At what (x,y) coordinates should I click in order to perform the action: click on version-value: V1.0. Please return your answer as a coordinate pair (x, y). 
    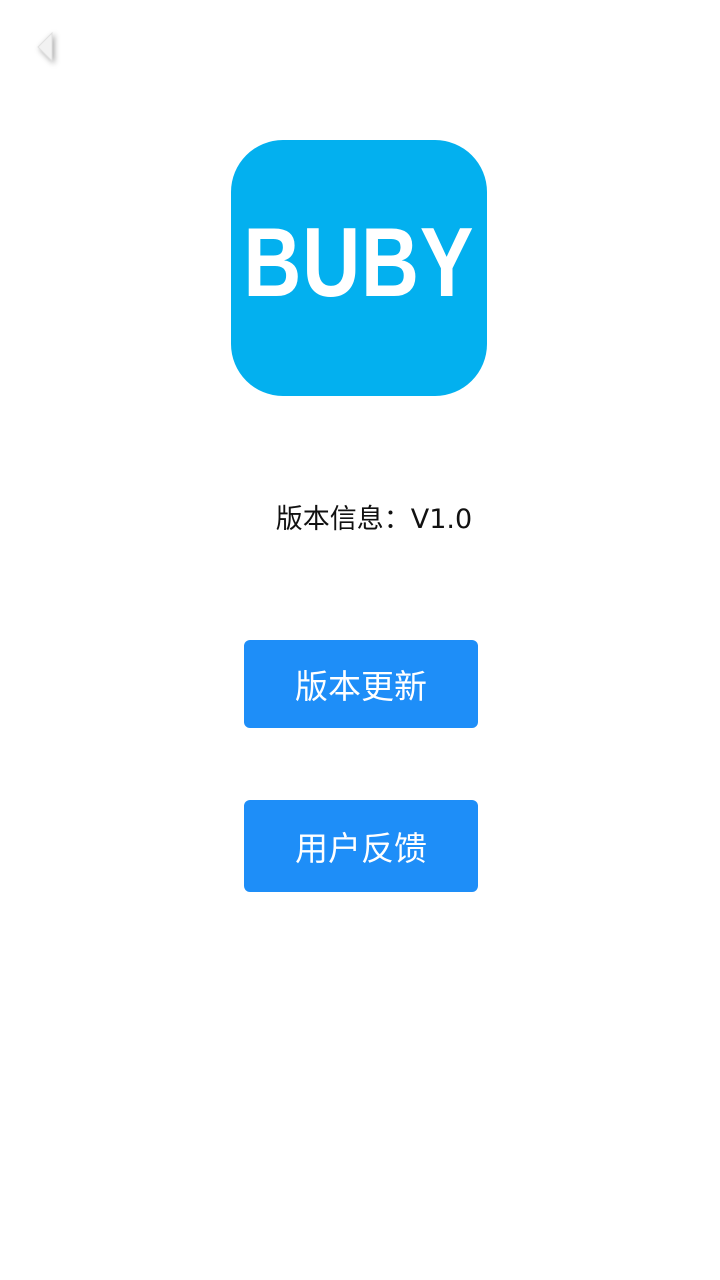
    Looking at the image, I should click on (441, 519).